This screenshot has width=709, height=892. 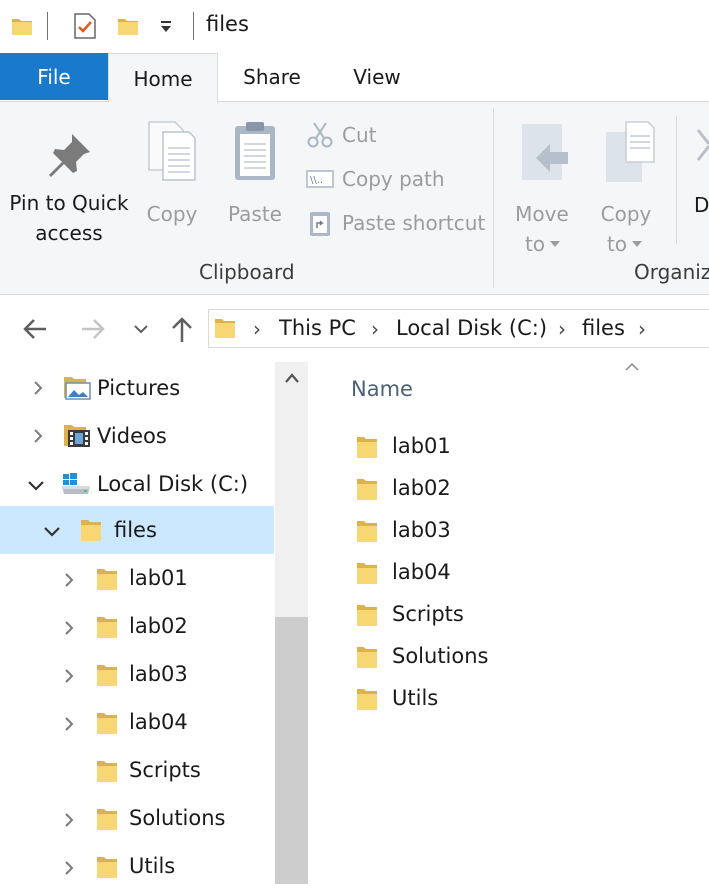 I want to click on paste-shortcut-icon, so click(x=320, y=223).